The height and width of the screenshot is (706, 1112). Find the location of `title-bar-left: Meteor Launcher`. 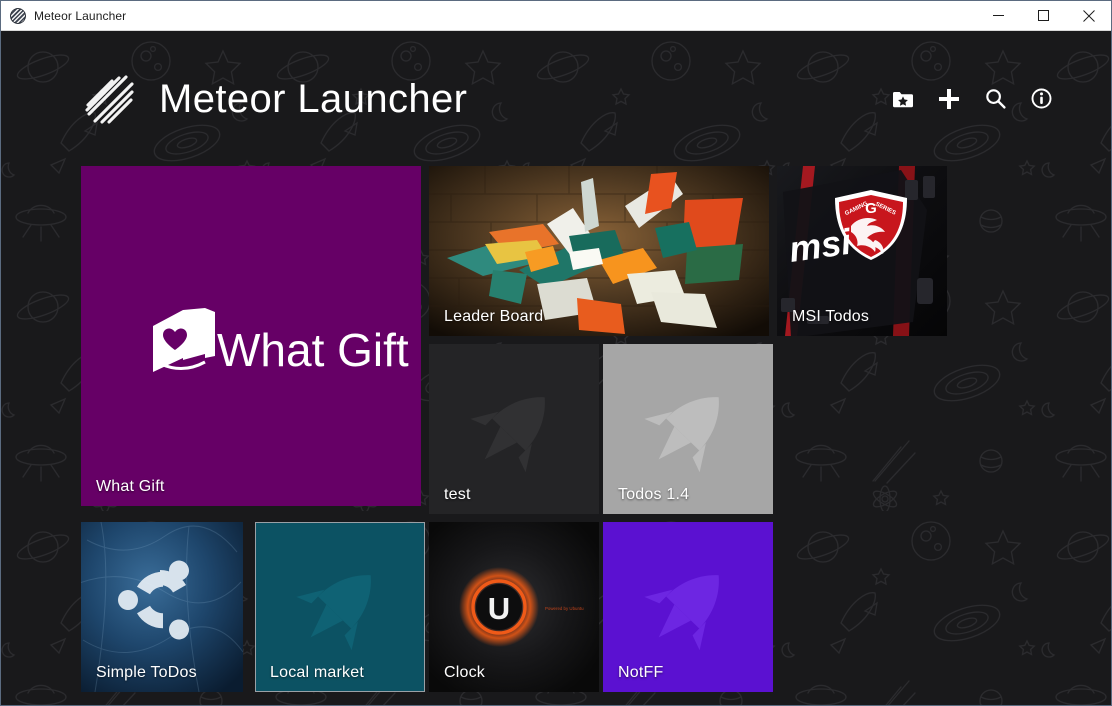

title-bar-left: Meteor Launcher is located at coordinates (488, 15).